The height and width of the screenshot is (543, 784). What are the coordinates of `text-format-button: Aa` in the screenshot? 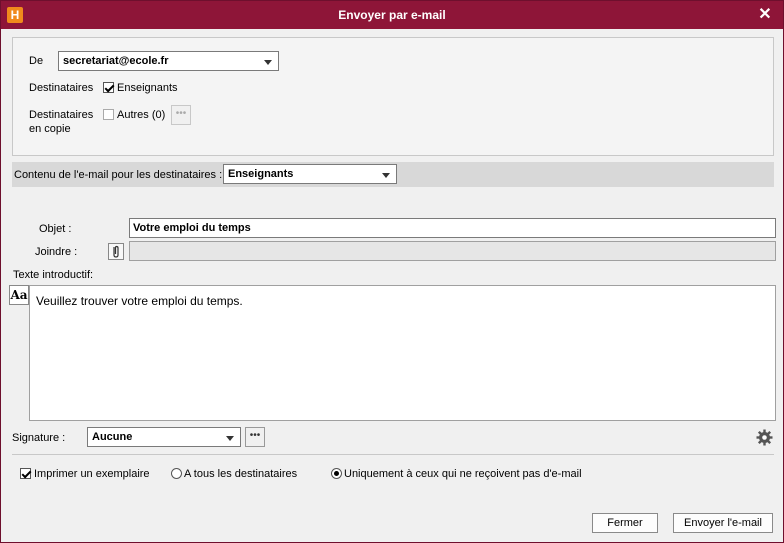 It's located at (19, 295).